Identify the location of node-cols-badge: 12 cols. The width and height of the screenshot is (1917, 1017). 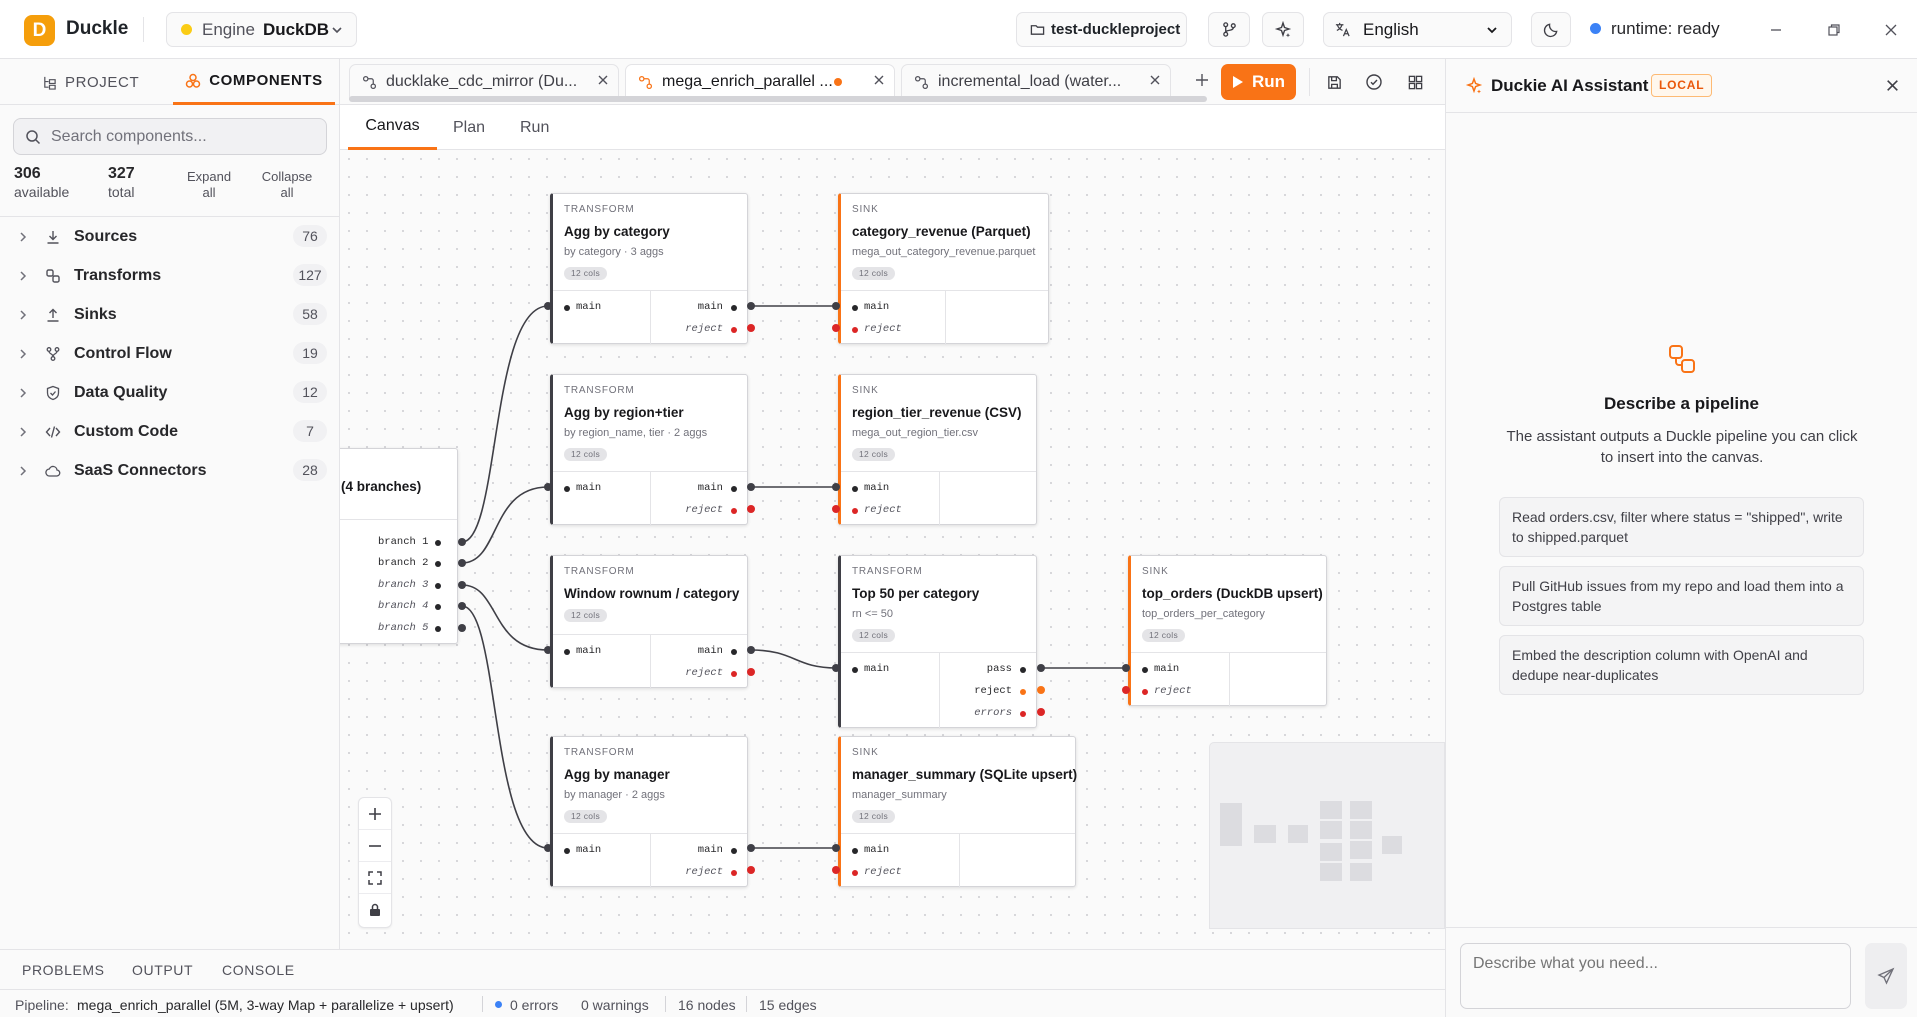
(1164, 635).